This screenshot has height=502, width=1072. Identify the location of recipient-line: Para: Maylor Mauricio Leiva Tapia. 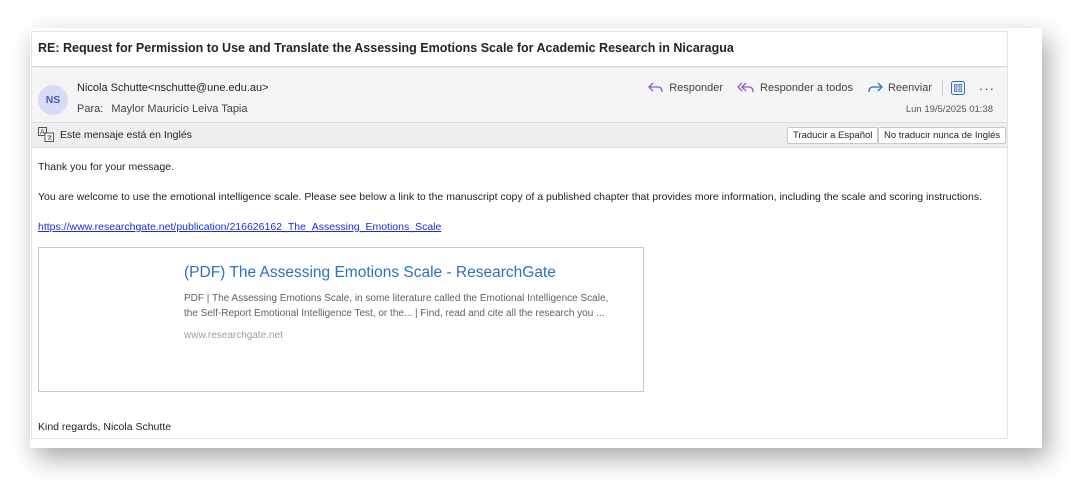
(162, 109).